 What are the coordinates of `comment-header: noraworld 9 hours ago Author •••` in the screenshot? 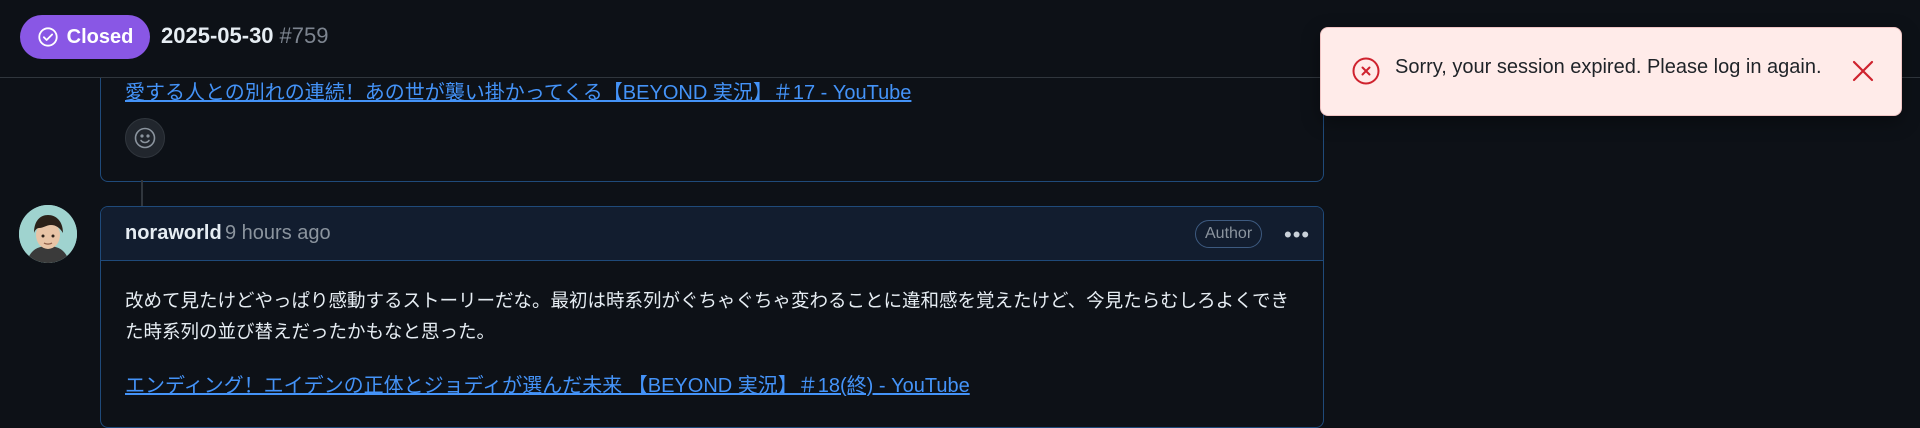 It's located at (712, 234).